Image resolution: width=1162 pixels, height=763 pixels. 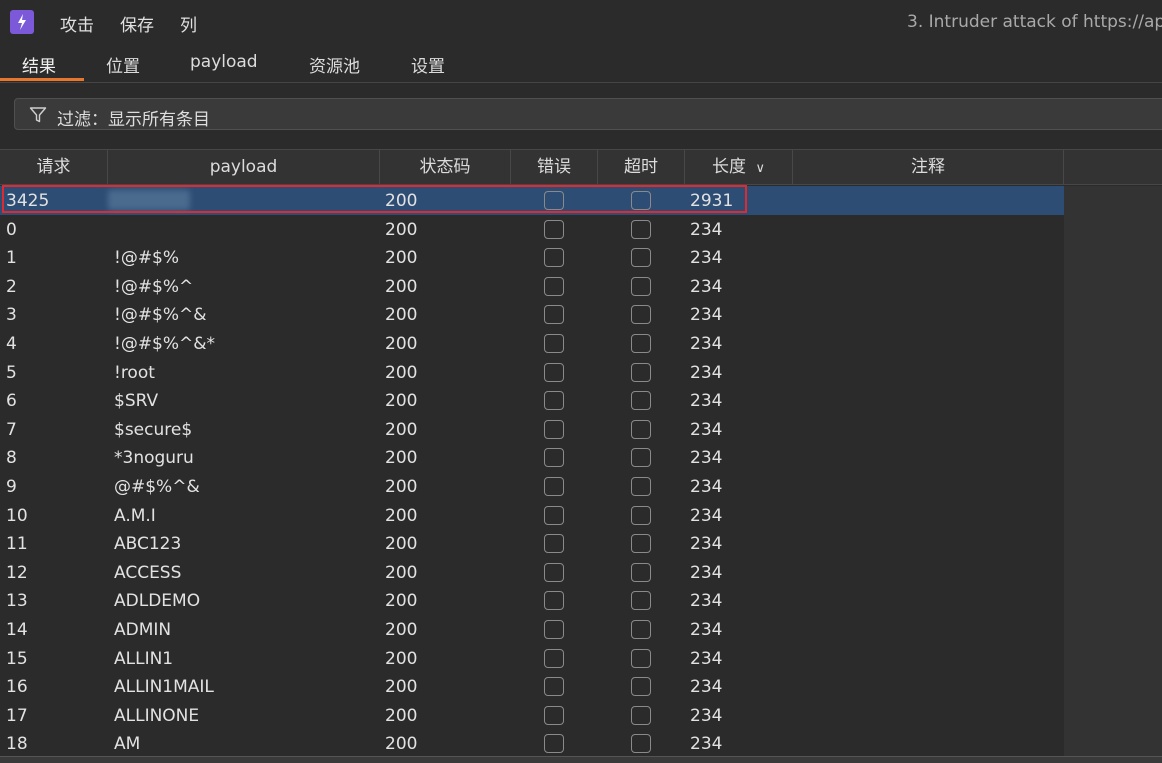 What do you see at coordinates (17, 515) in the screenshot?
I see `cell-request: 10` at bounding box center [17, 515].